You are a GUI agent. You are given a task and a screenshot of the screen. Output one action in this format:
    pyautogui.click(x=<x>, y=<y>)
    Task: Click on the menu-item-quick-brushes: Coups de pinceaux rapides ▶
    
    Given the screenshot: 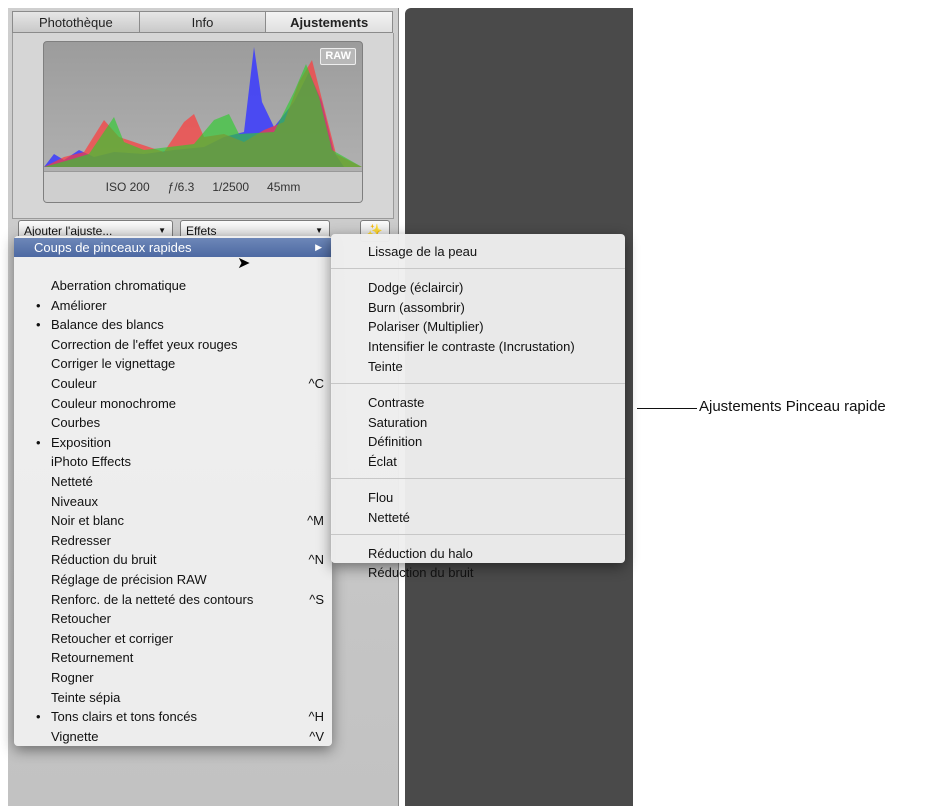 What is the action you would take?
    pyautogui.click(x=173, y=247)
    